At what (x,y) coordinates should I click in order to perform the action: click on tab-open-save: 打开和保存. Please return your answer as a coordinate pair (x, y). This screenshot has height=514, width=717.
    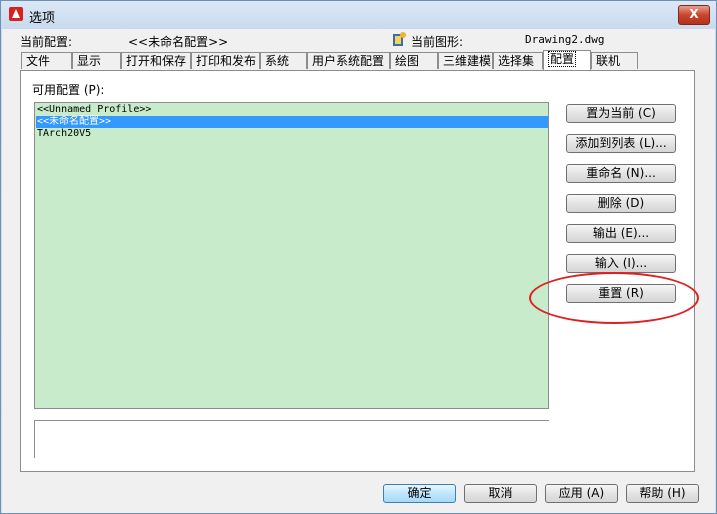
    Looking at the image, I should click on (156, 60).